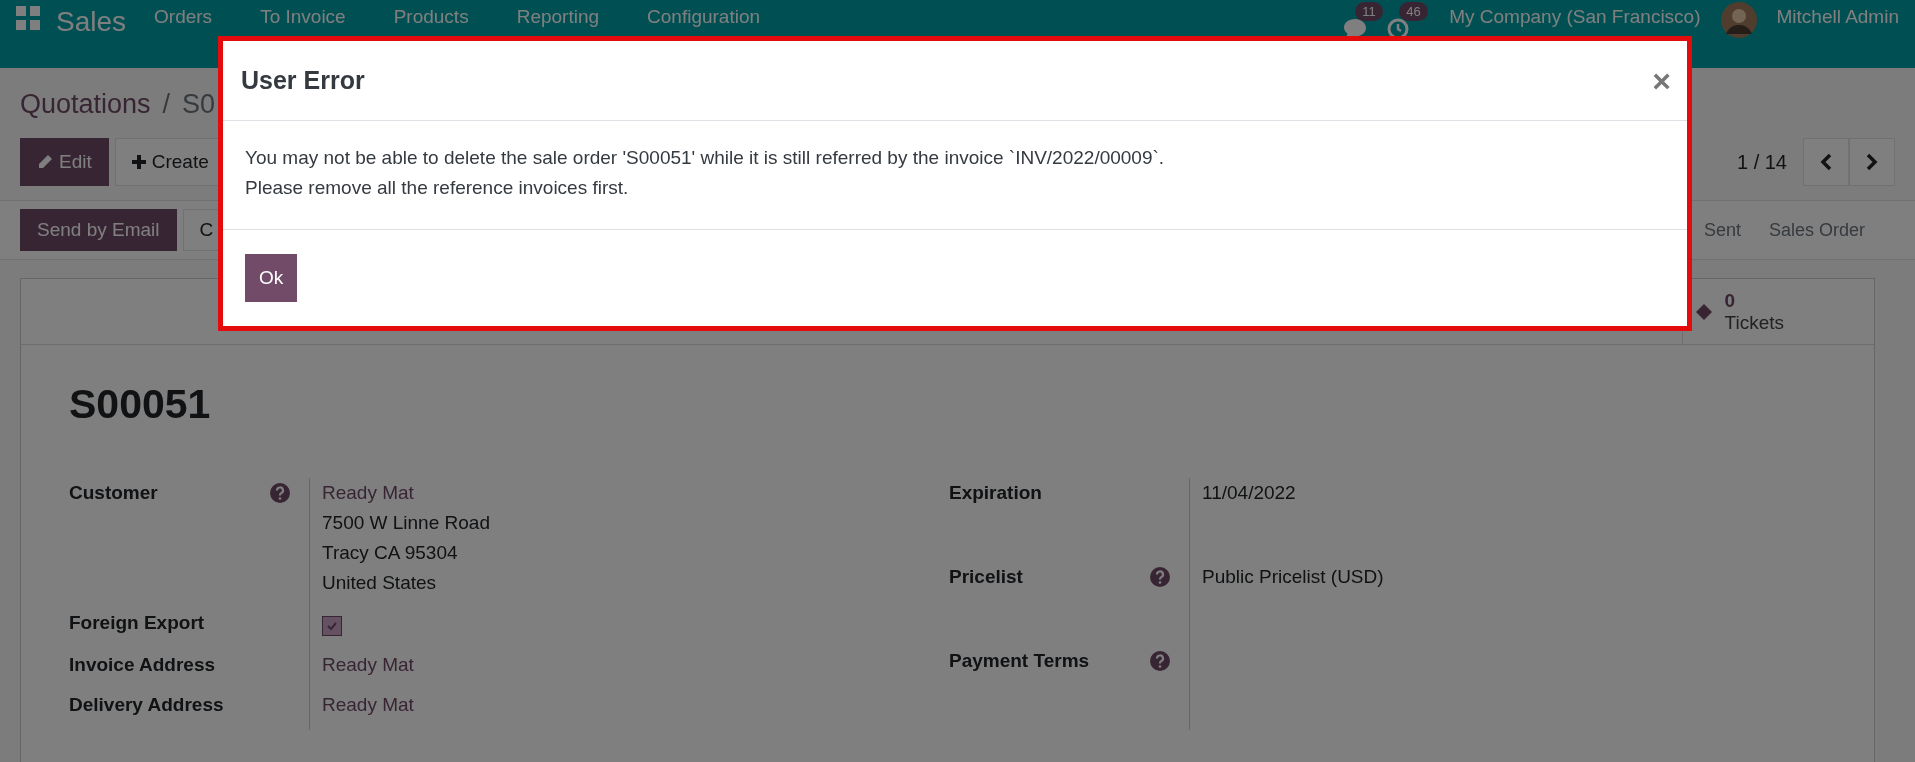 The image size is (1915, 762). Describe the element at coordinates (380, 583) in the screenshot. I see `address-line: United States` at that location.